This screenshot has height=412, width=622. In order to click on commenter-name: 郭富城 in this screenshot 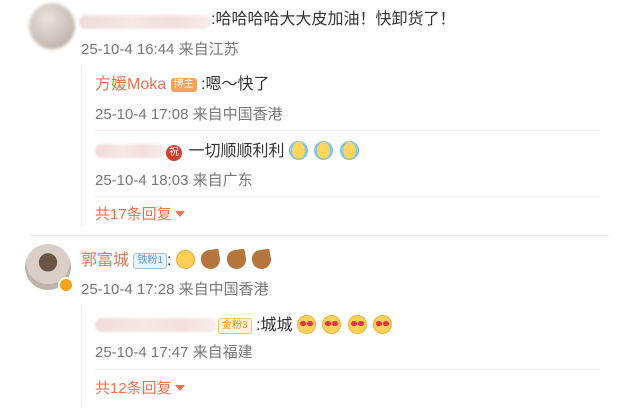, I will do `click(105, 260)`.